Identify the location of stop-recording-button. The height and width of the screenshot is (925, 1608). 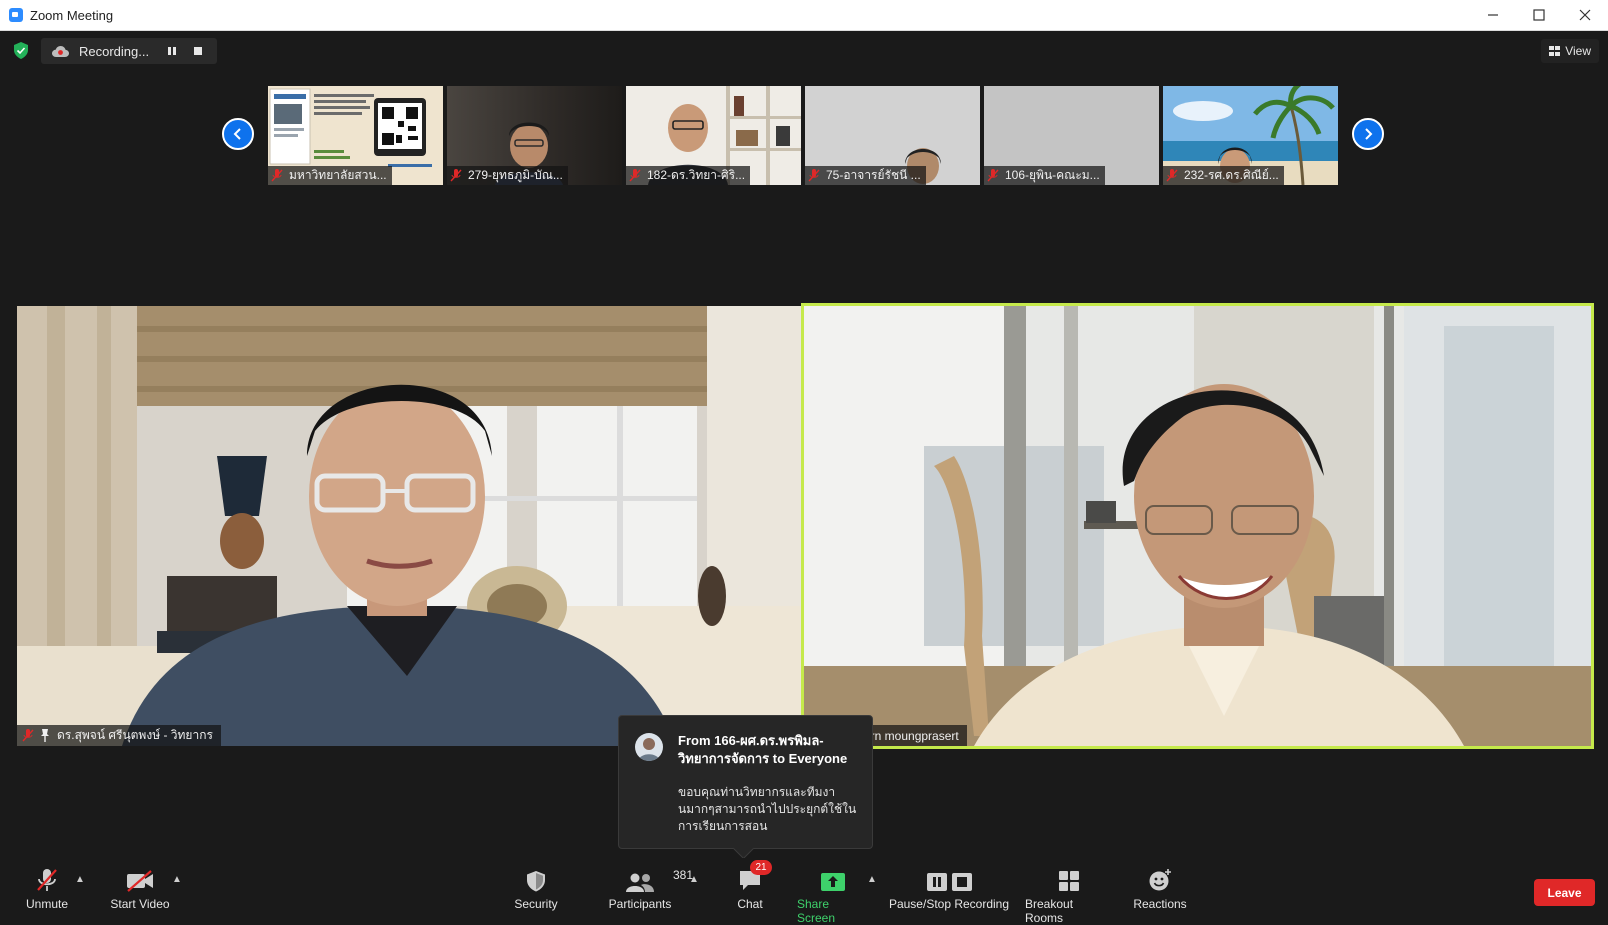
(198, 51).